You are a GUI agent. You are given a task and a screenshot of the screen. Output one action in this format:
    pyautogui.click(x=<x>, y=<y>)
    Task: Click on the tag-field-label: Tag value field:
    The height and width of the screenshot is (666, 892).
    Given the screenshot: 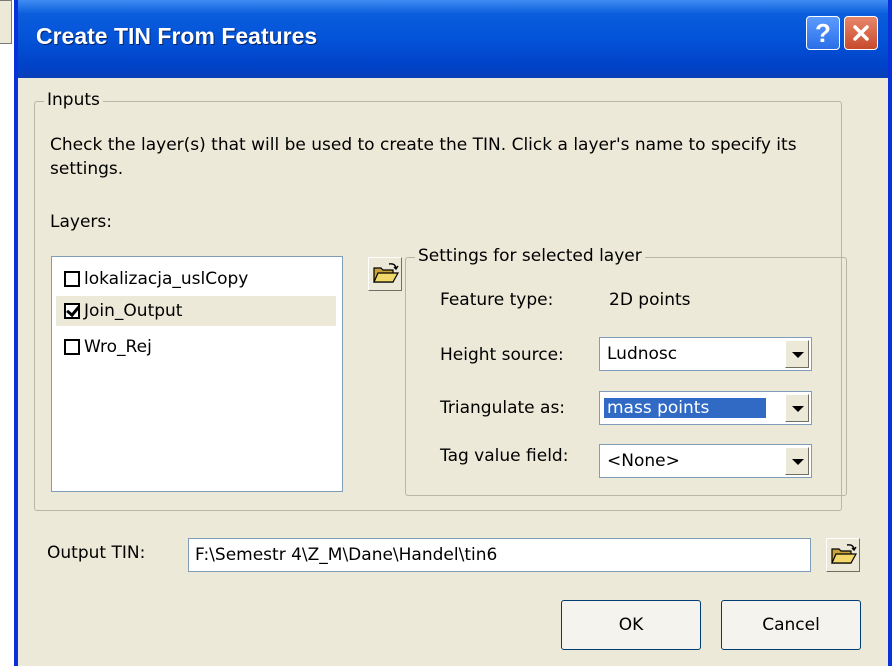 What is the action you would take?
    pyautogui.click(x=504, y=456)
    